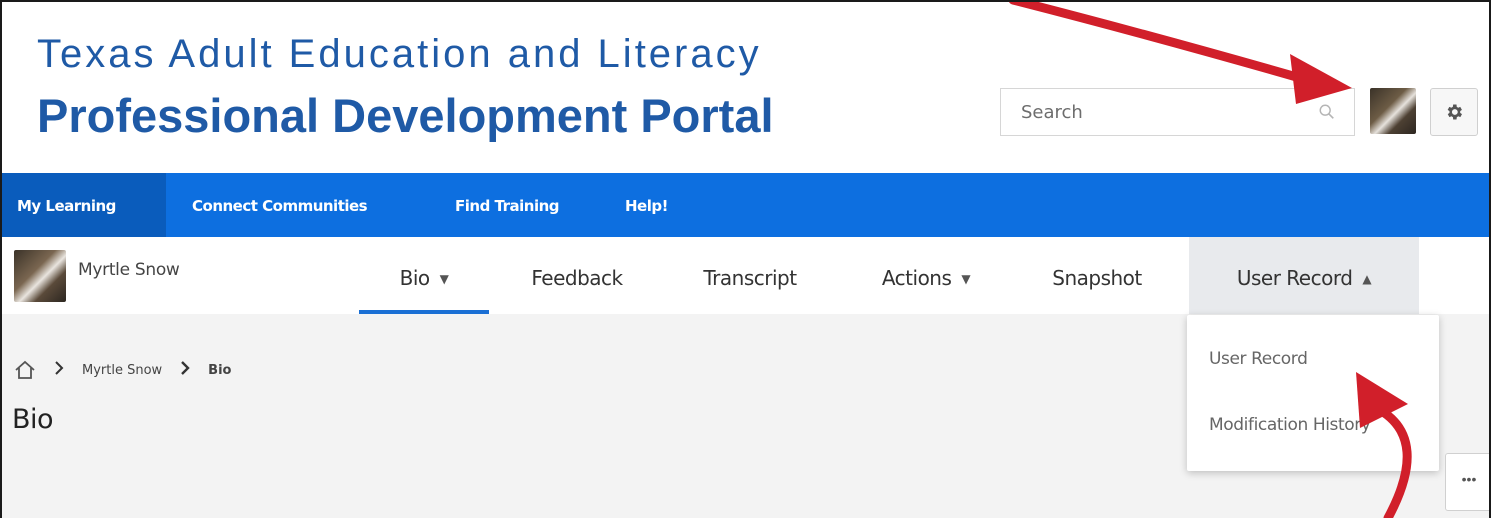 This screenshot has width=1491, height=518. I want to click on tab-transcript: Transcript, so click(750, 275).